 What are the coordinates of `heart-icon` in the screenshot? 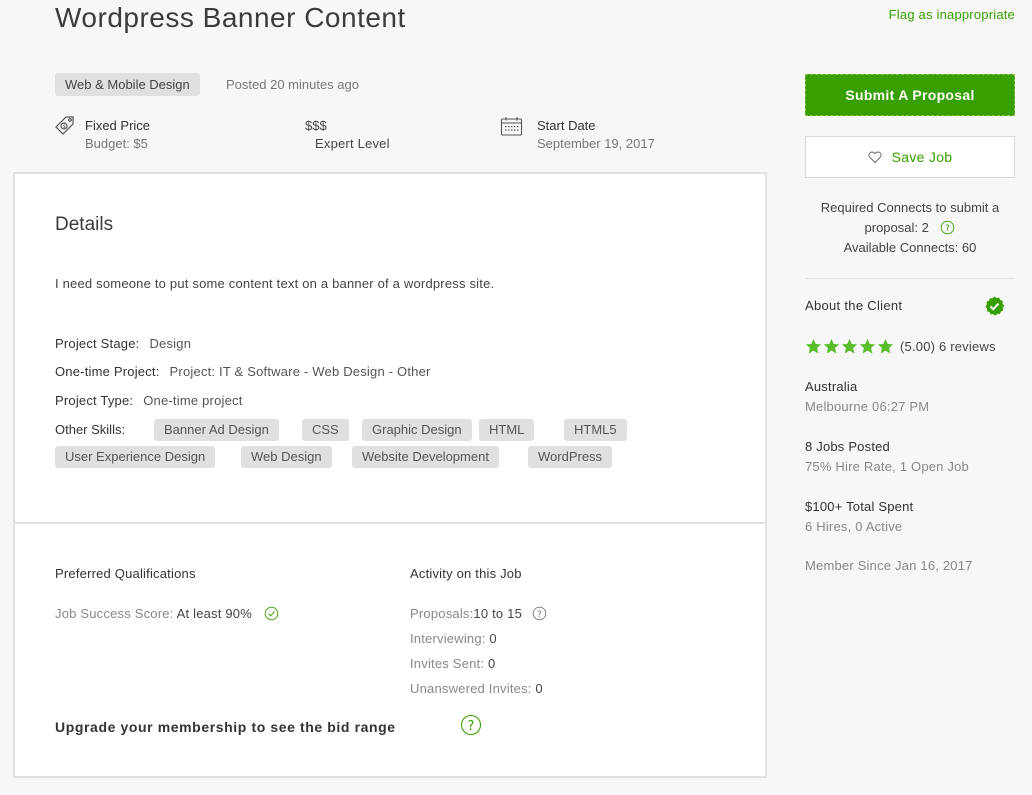 It's located at (875, 157).